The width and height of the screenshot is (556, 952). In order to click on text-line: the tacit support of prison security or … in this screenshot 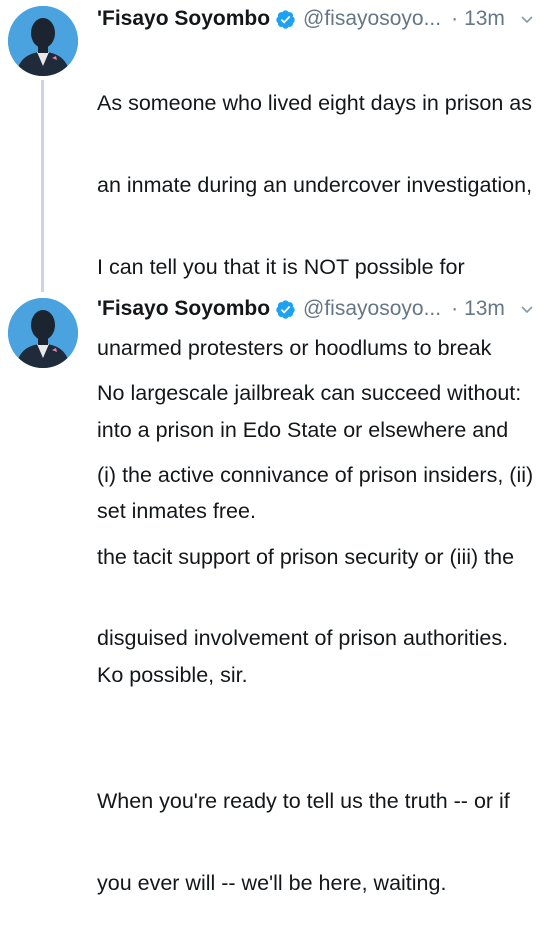, I will do `click(306, 556)`.